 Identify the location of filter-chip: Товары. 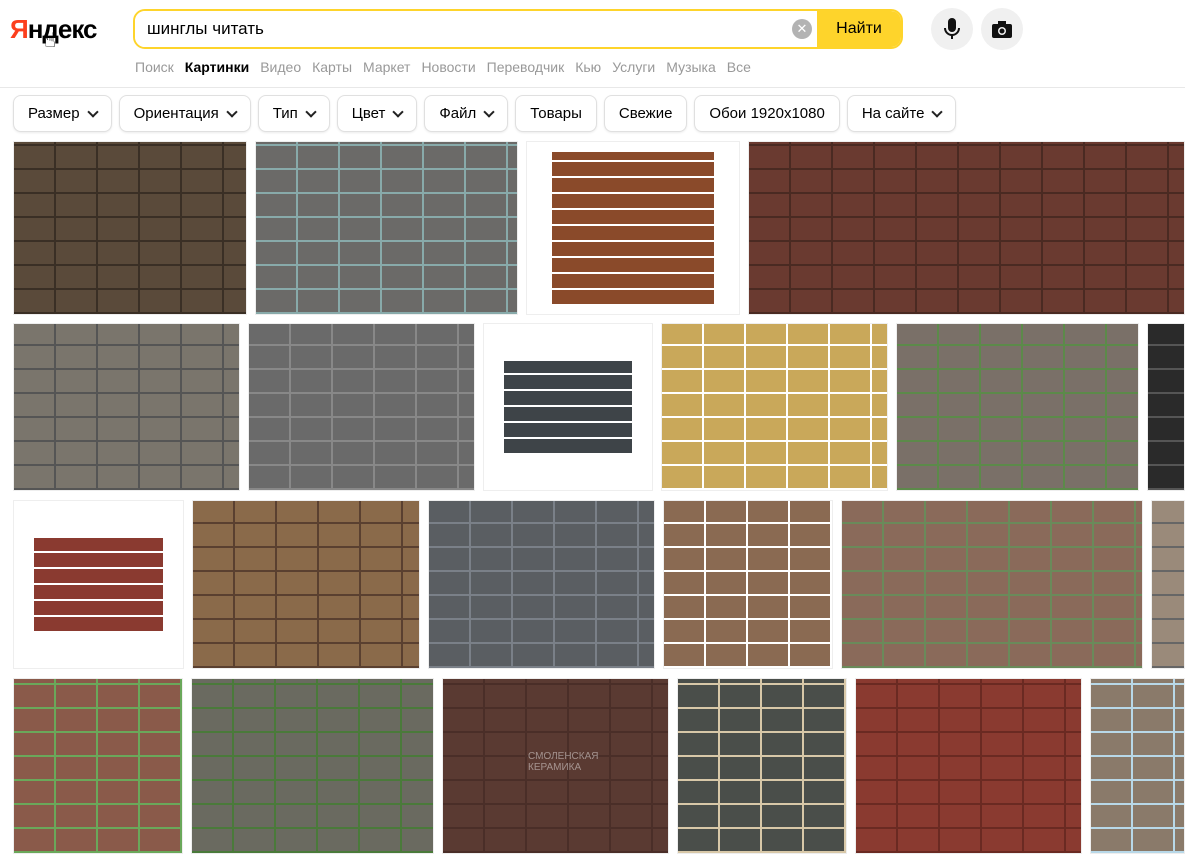
(556, 113).